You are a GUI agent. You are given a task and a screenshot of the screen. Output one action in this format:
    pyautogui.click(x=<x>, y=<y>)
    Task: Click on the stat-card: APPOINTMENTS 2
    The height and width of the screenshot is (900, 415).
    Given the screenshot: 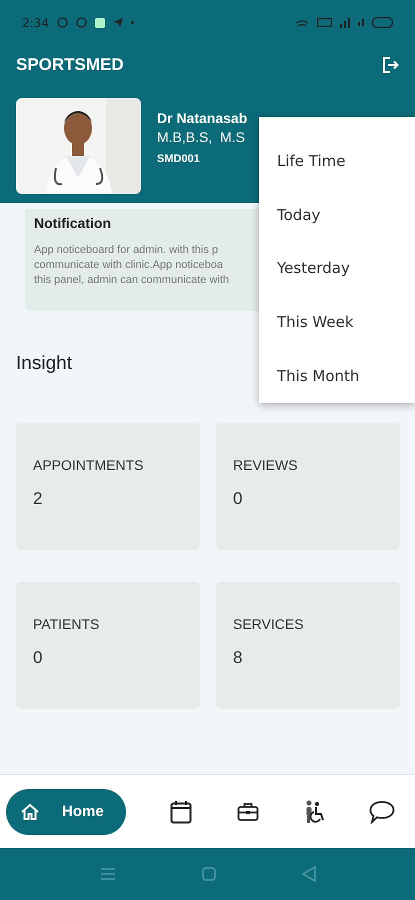 What is the action you would take?
    pyautogui.click(x=108, y=486)
    